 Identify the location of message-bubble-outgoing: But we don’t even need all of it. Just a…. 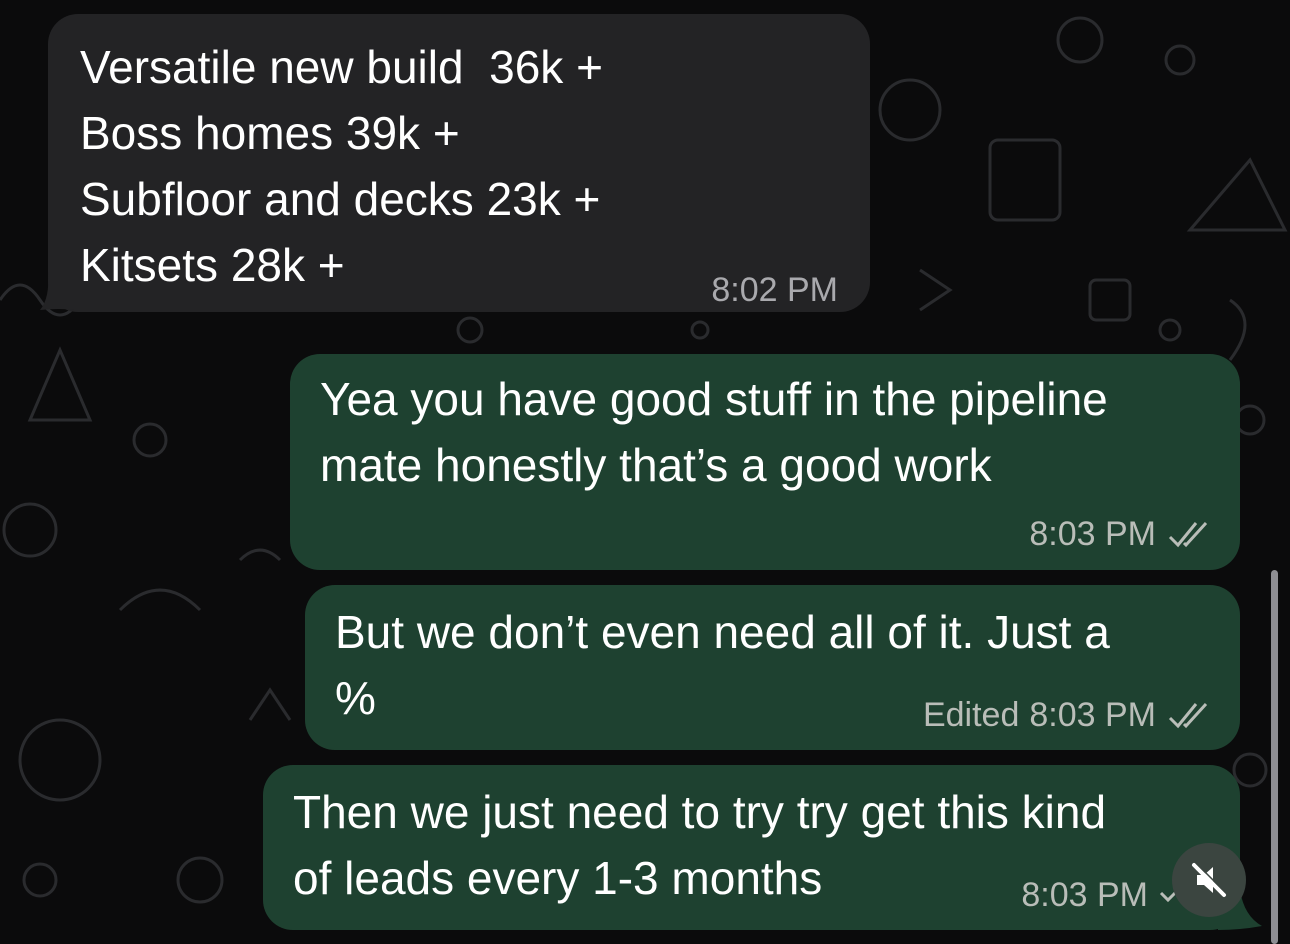
(772, 667).